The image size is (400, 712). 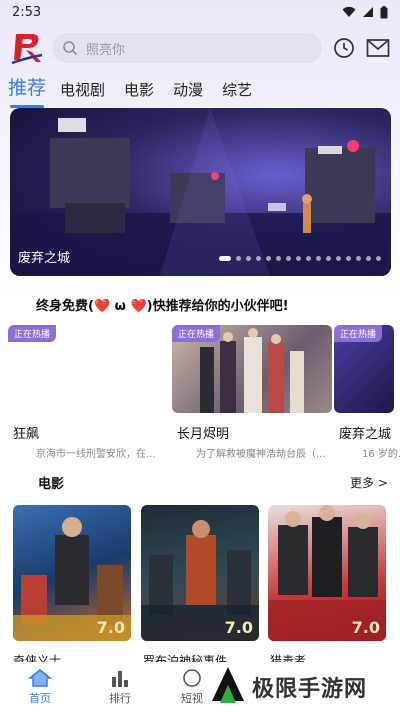 What do you see at coordinates (70, 48) in the screenshot?
I see `search-icon` at bounding box center [70, 48].